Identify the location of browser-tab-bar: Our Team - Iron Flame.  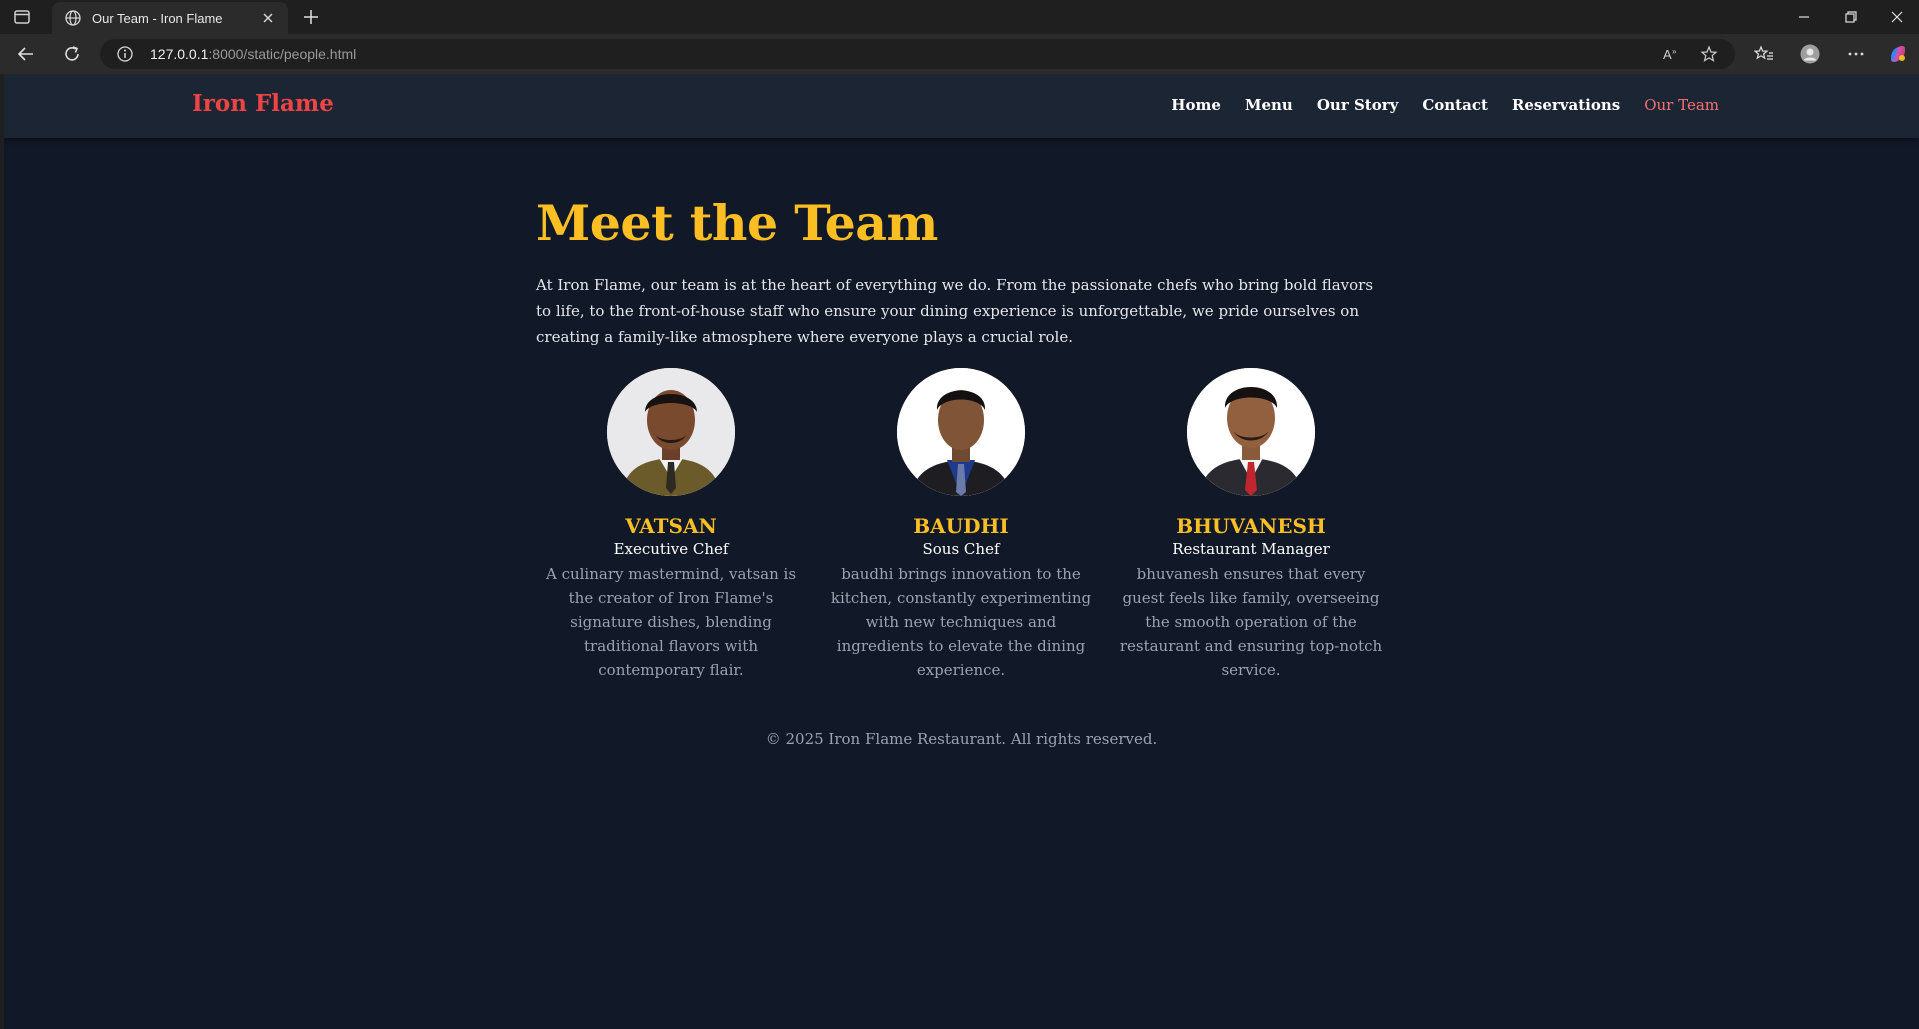
(959, 17).